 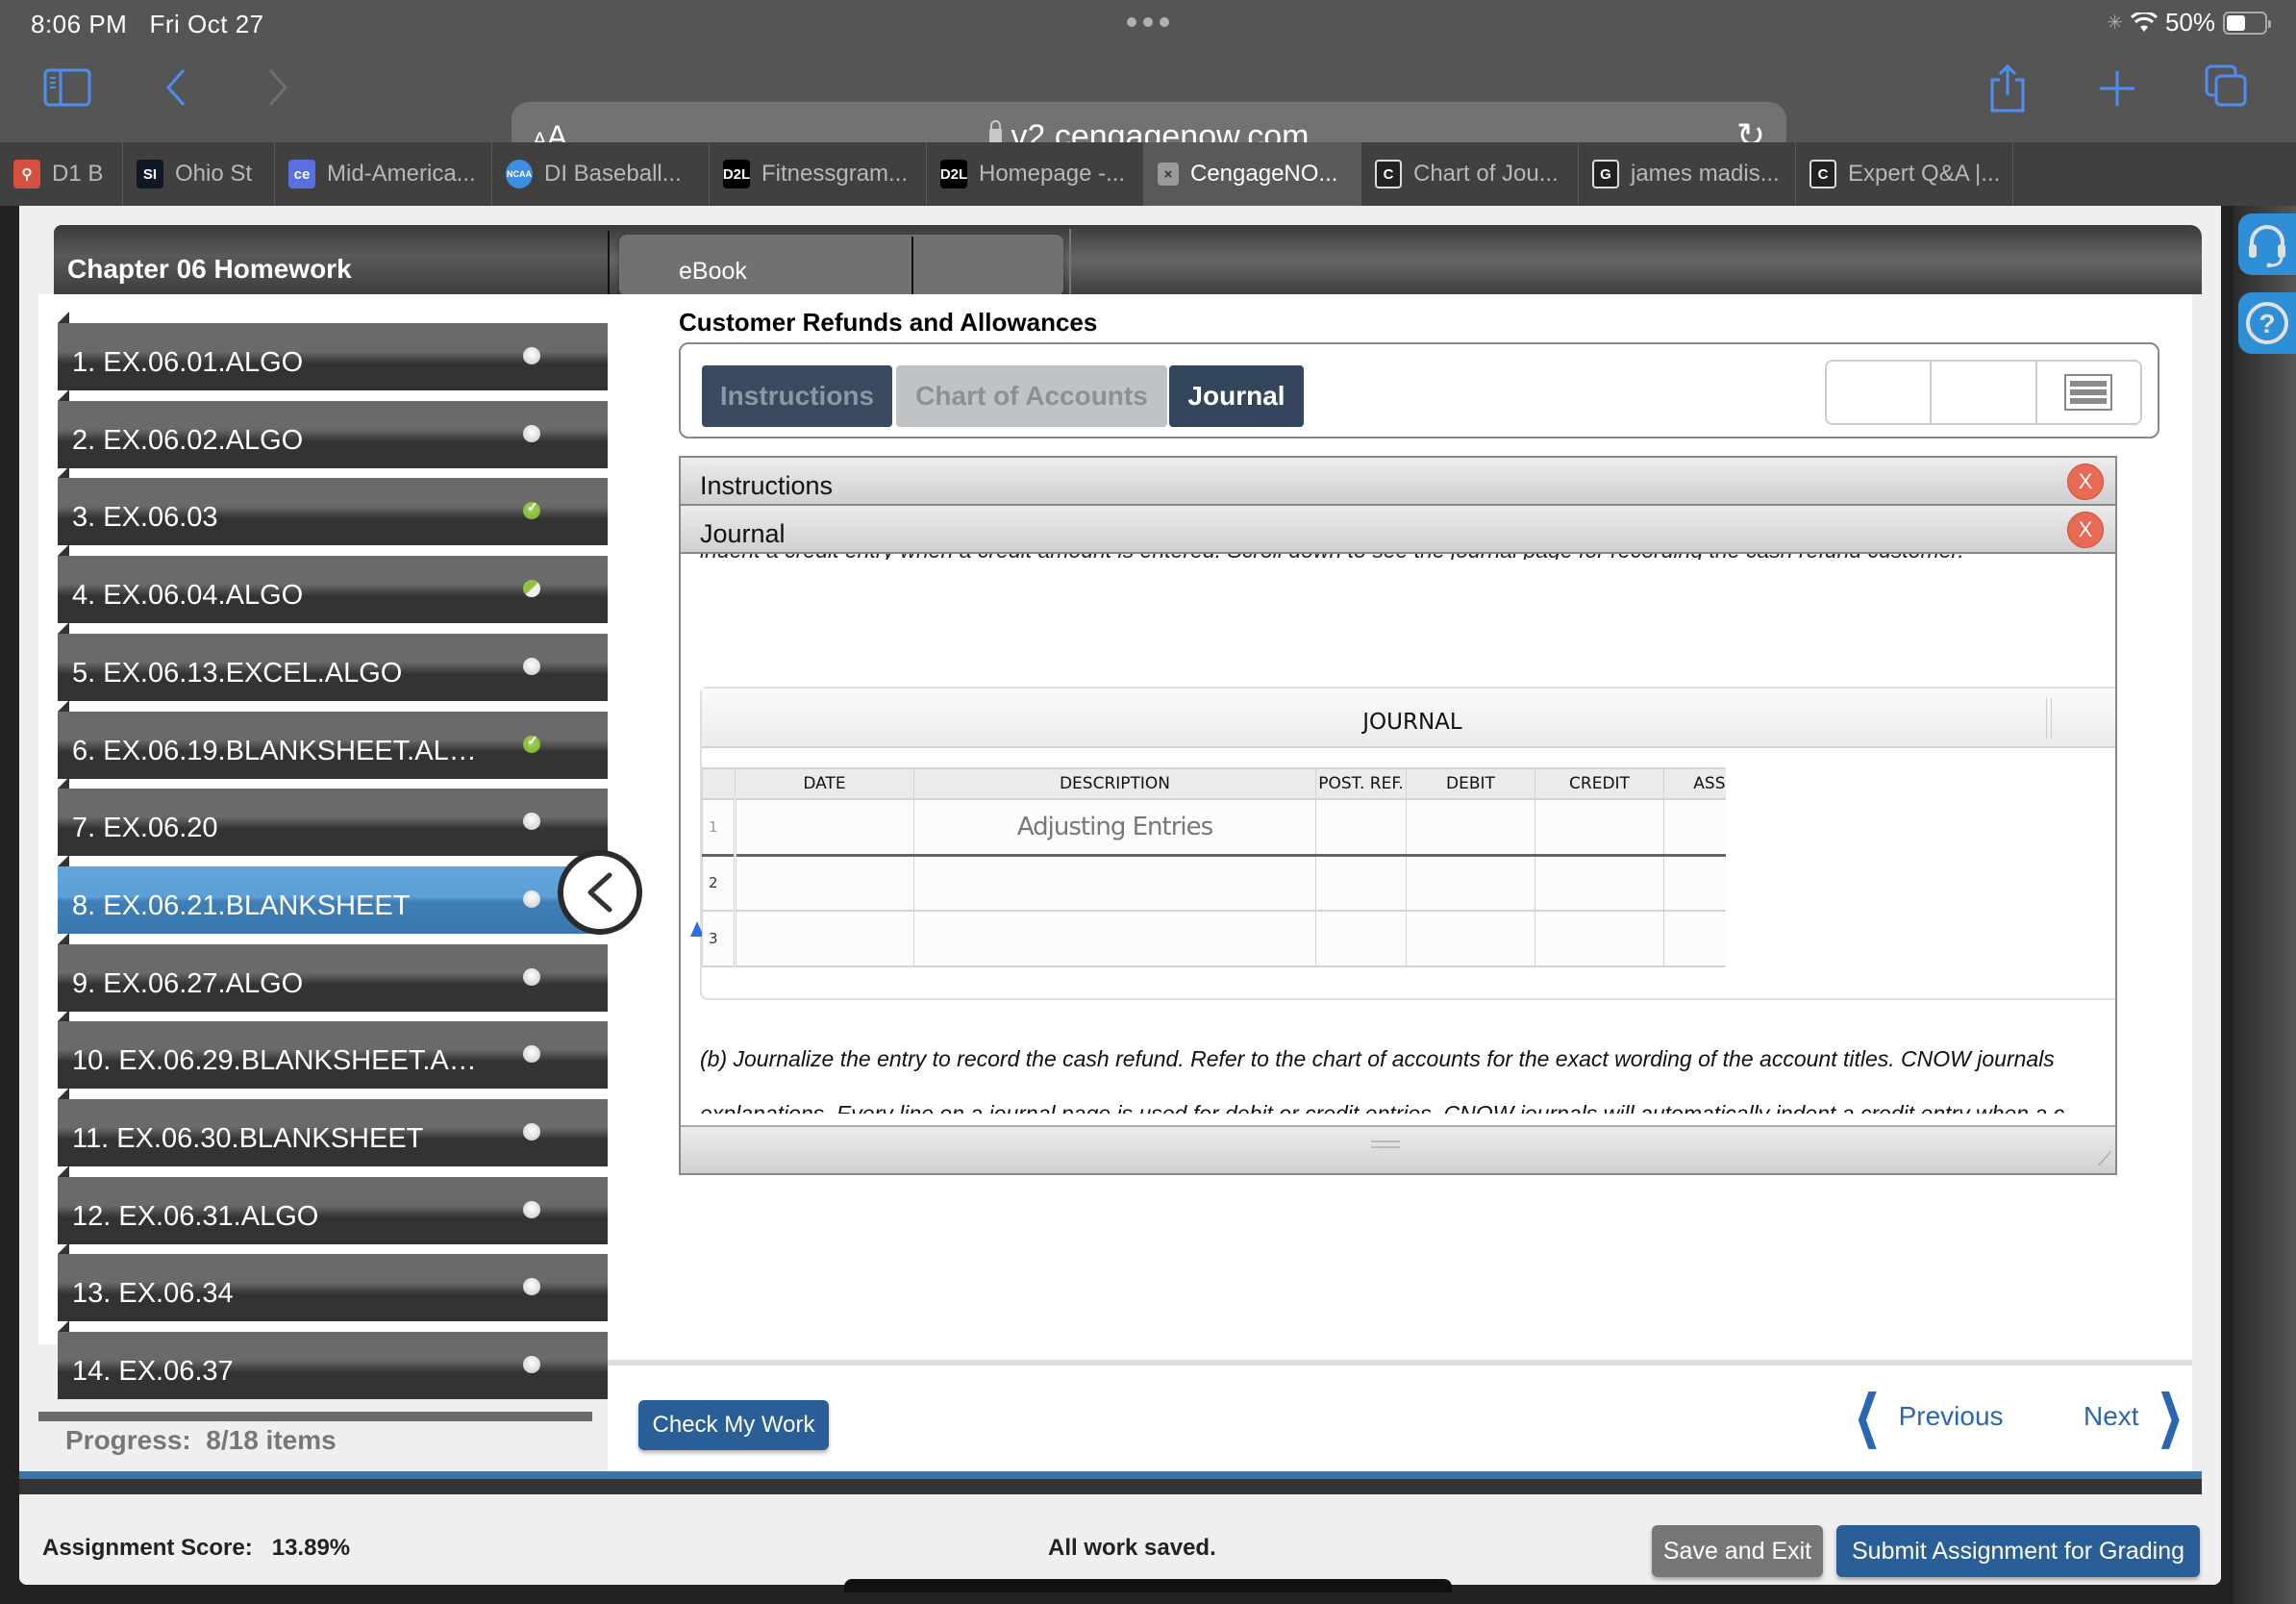 I want to click on sidebar-toggle-icon, so click(x=67, y=87).